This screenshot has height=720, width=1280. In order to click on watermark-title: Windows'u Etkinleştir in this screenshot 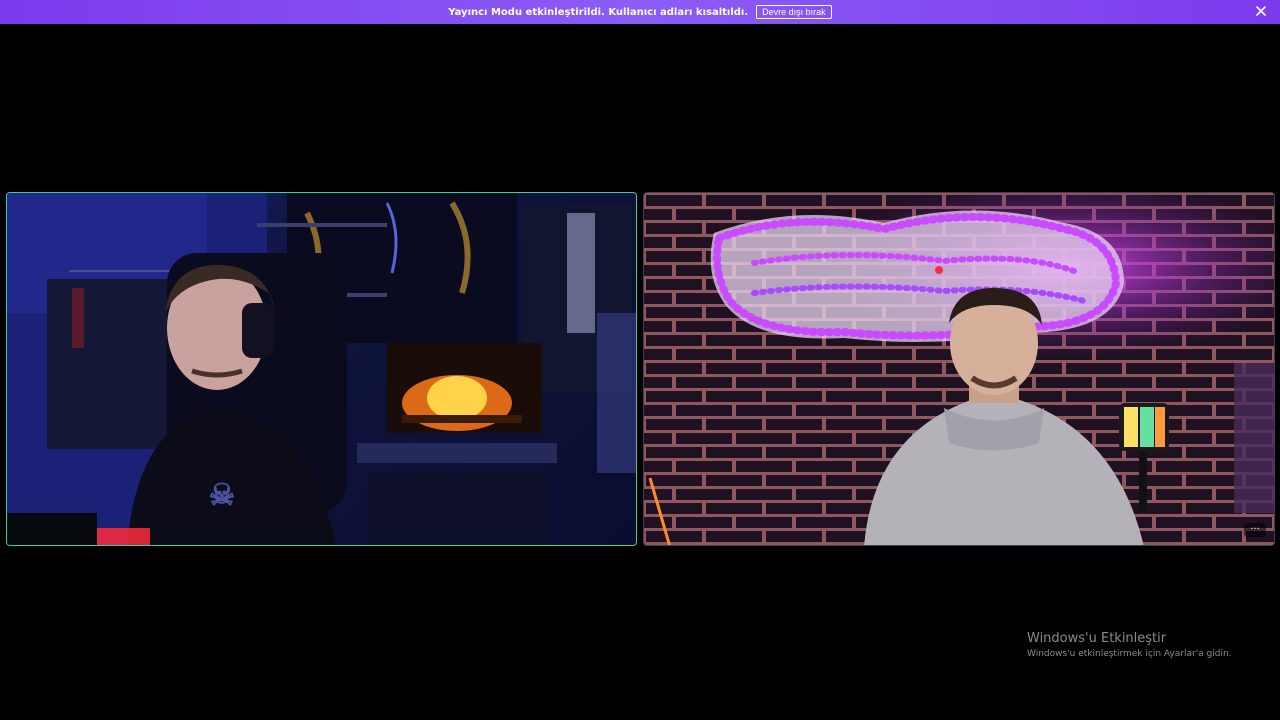, I will do `click(1097, 638)`.